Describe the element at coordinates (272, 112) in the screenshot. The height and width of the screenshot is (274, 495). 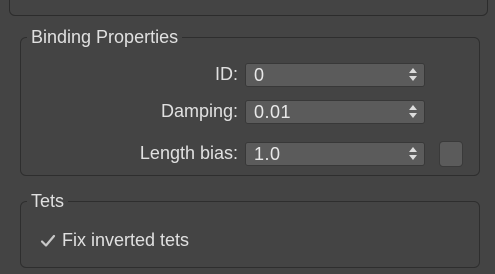
I see `damping-value: 0.01` at that location.